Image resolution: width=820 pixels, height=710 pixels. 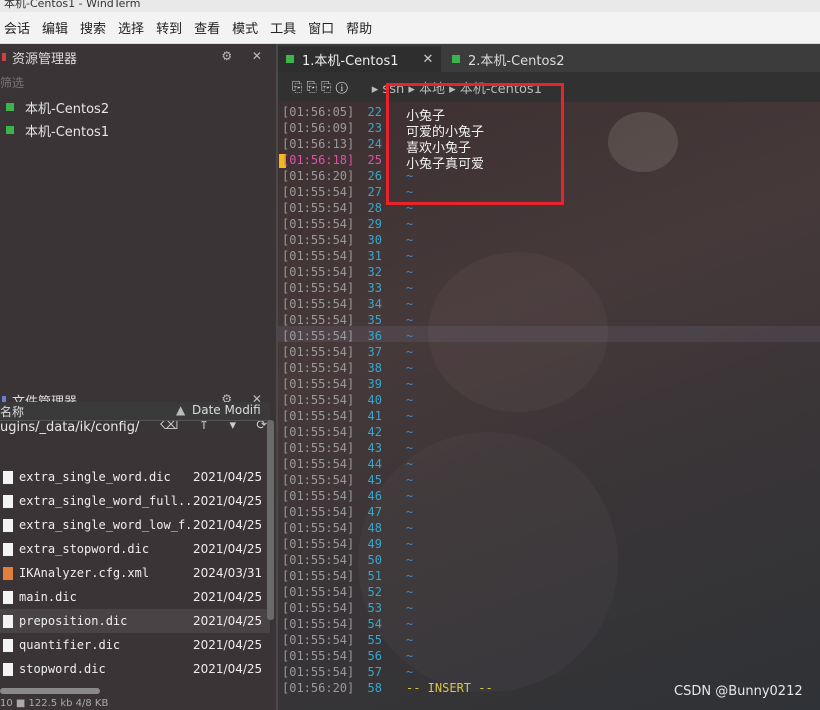 I want to click on file-name: preposition.dic, so click(x=73, y=621).